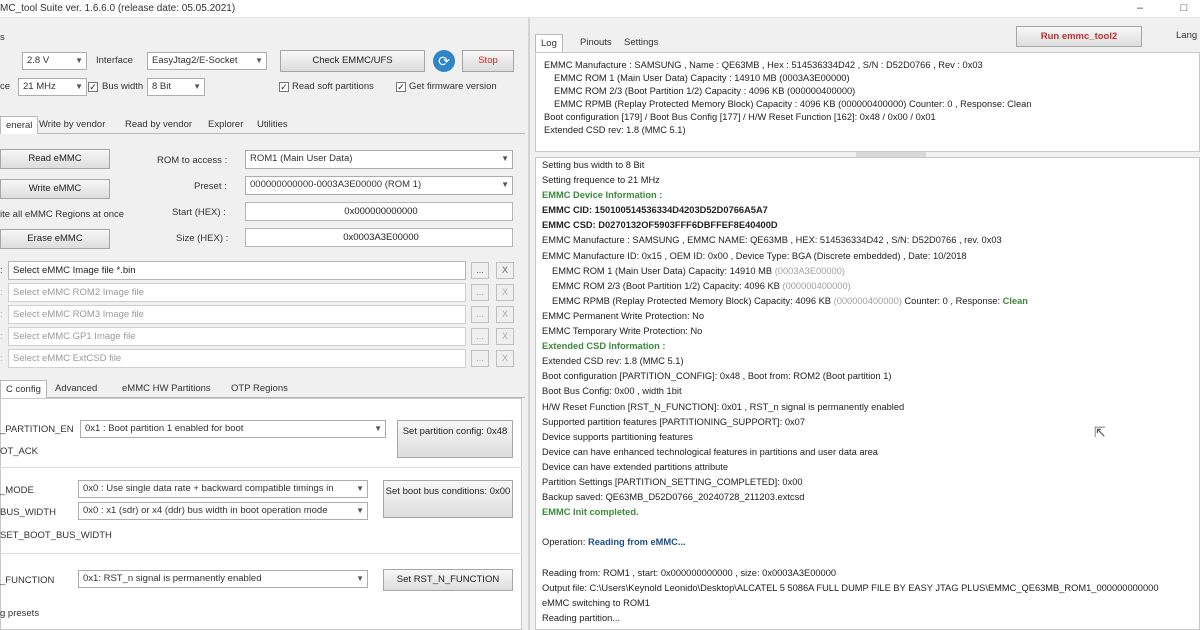 The width and height of the screenshot is (1200, 630). I want to click on tab-utilities: Utilities, so click(272, 124).